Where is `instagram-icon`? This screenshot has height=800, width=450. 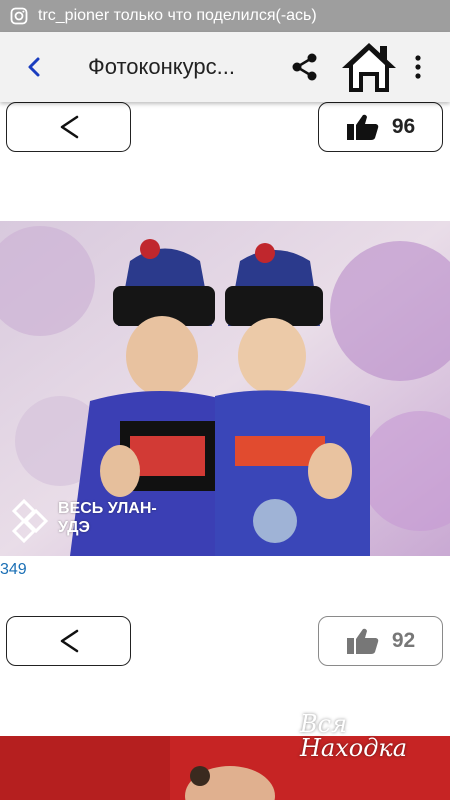
instagram-icon is located at coordinates (19, 16).